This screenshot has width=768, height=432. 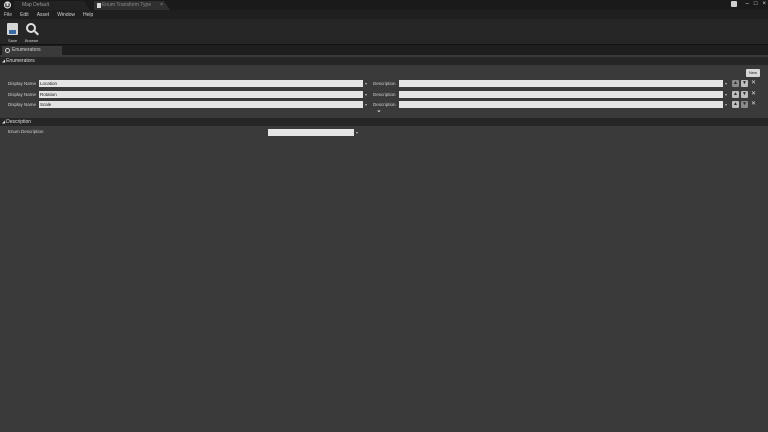 I want to click on panel-tab-label: Enumerators, so click(x=26, y=50).